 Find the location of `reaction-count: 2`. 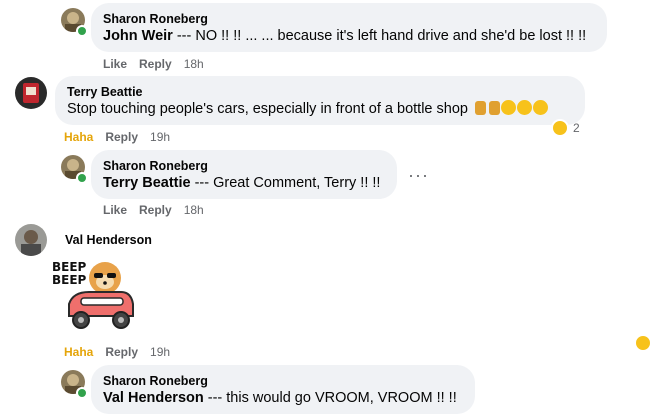

reaction-count: 2 is located at coordinates (565, 128).